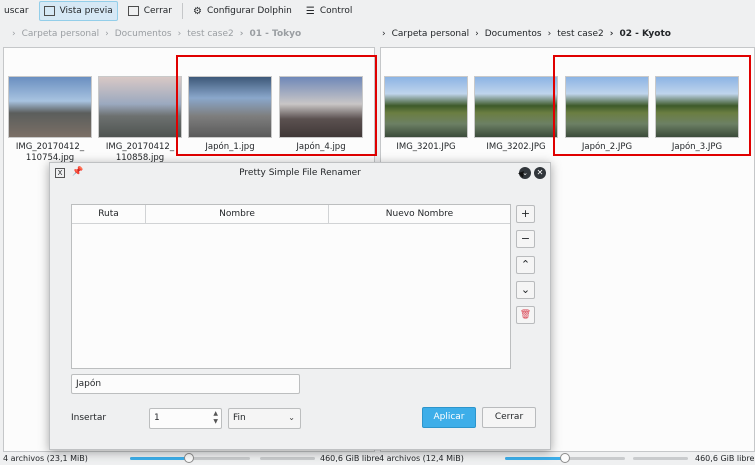 This screenshot has width=755, height=465. Describe the element at coordinates (157, 418) in the screenshot. I see `insert-number-value: 1` at that location.